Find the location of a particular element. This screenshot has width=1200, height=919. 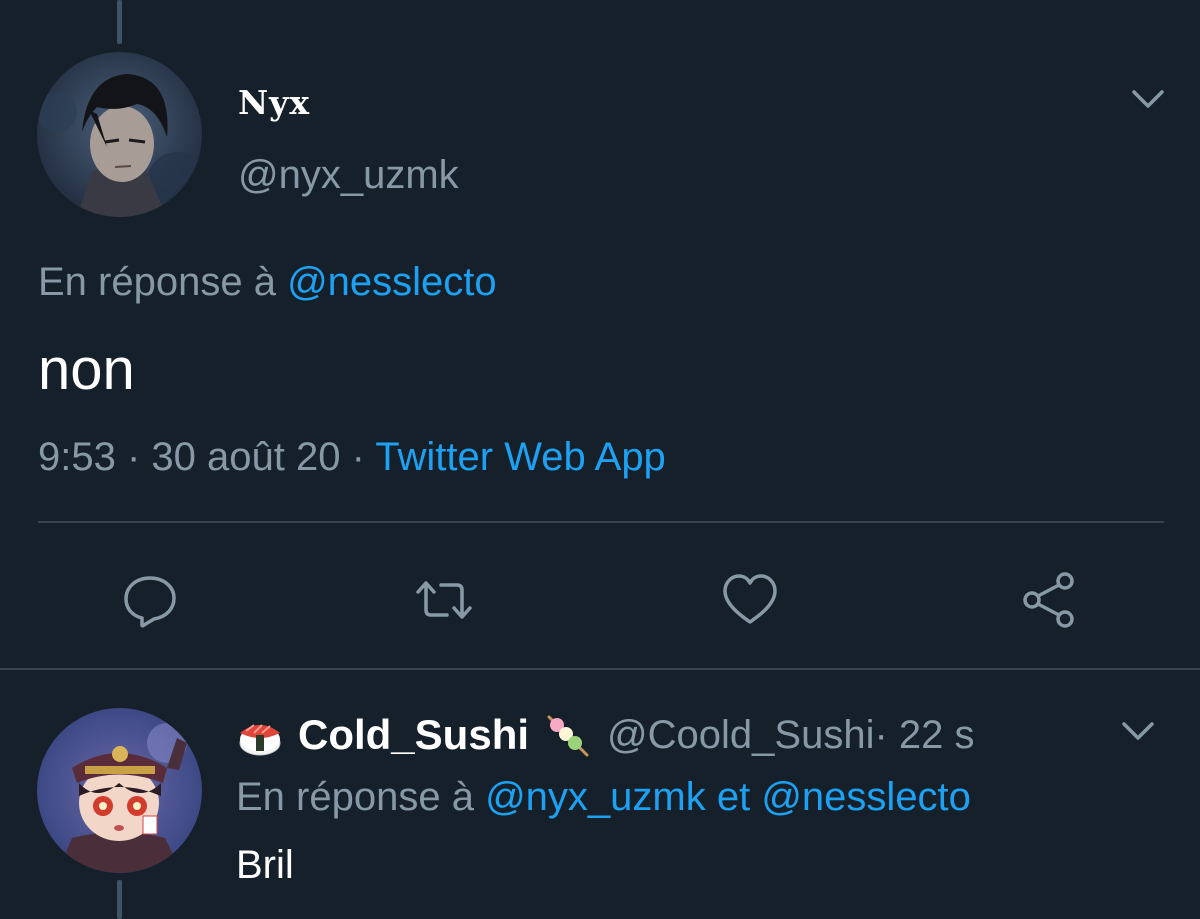

heart-icon is located at coordinates (750, 599).